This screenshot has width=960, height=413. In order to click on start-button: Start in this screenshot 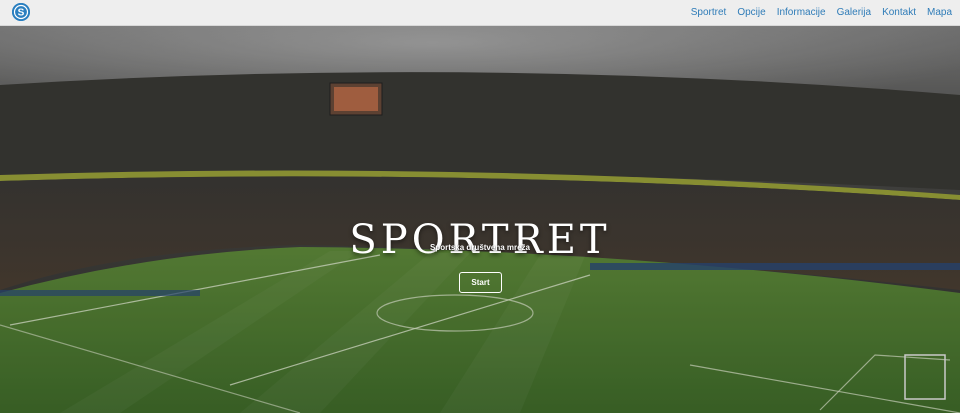, I will do `click(480, 282)`.